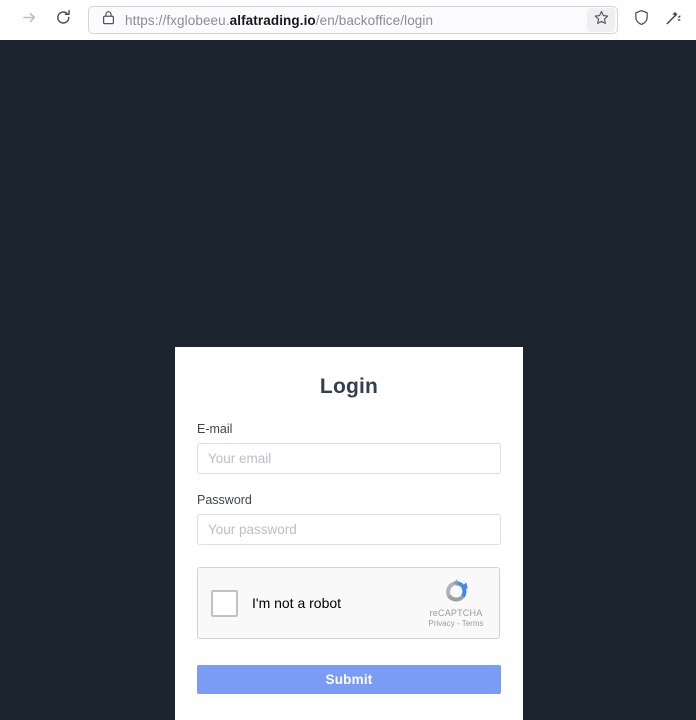  I want to click on bookmark-button, so click(601, 20).